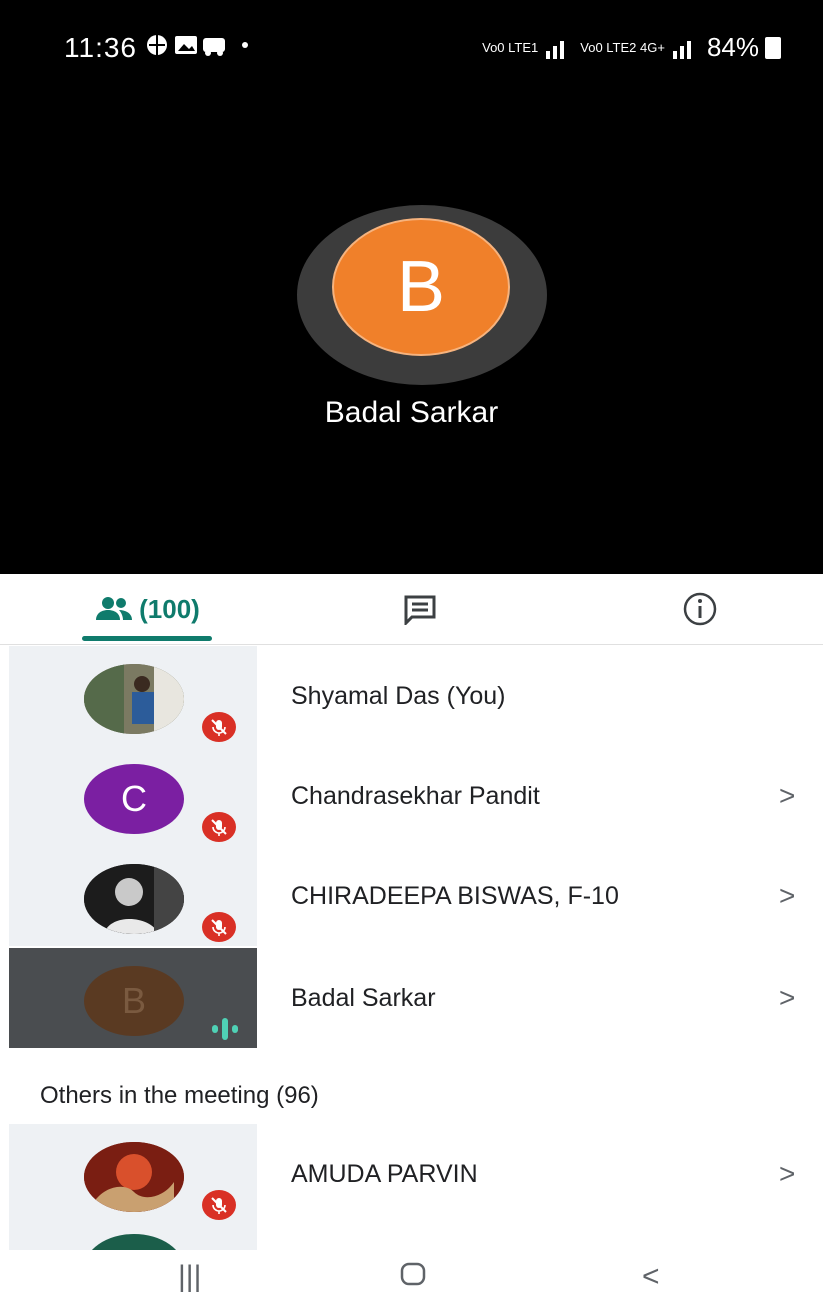  I want to click on speaking-indicator-icon, so click(225, 1029).